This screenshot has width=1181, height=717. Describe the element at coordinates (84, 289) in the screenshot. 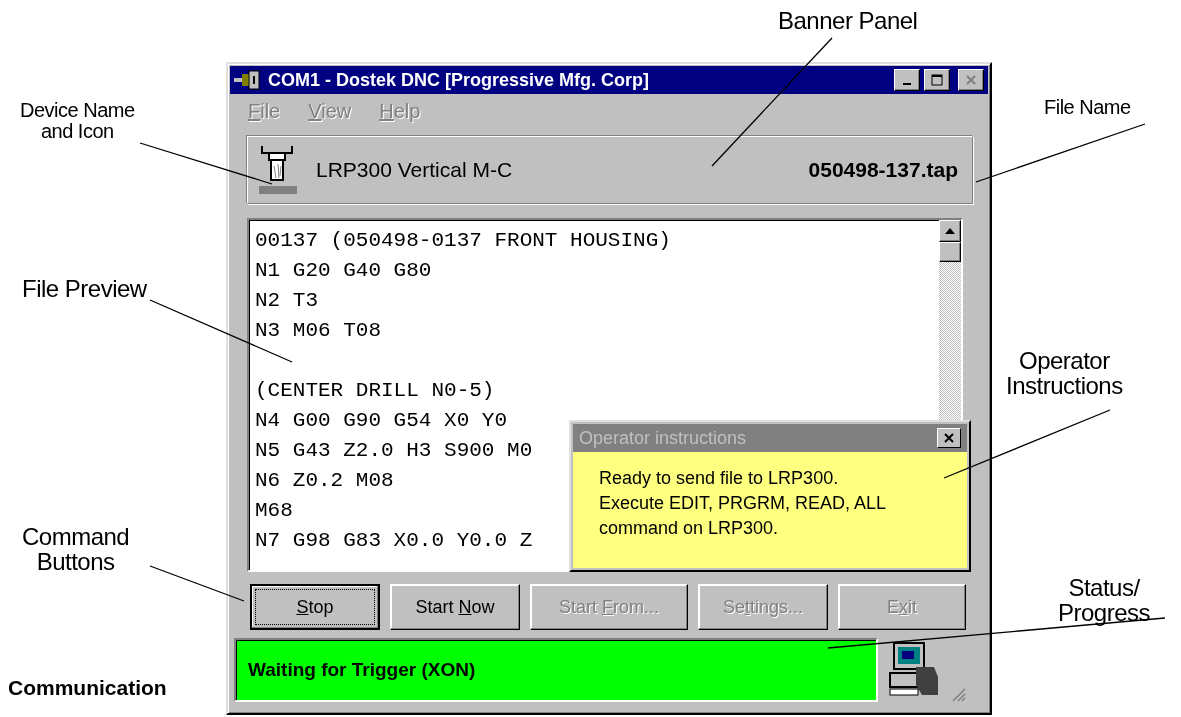

I see `callout-label: File Preview` at that location.